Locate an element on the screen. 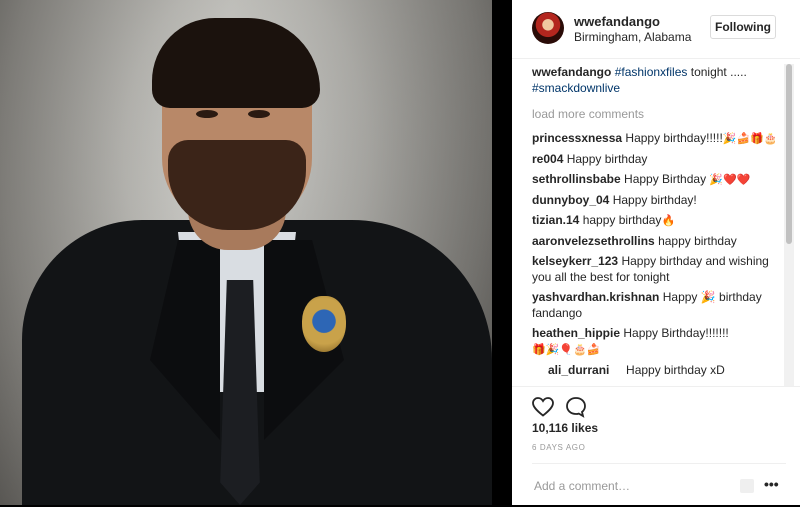  add-comment-bar: ••• is located at coordinates (659, 483).